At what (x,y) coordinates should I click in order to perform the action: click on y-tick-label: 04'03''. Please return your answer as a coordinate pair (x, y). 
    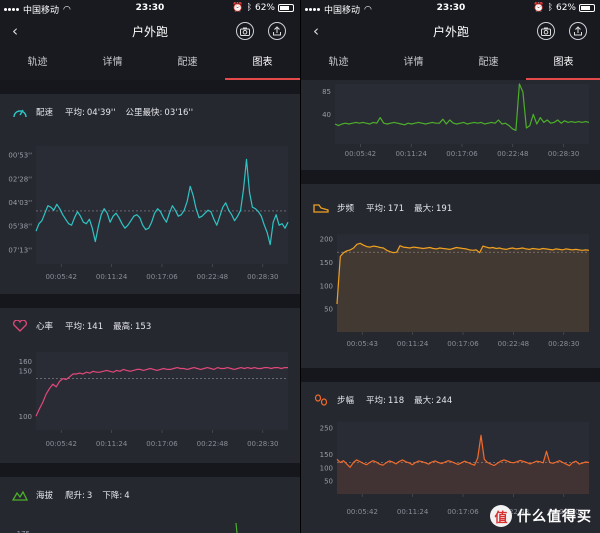
    Looking at the image, I should click on (20, 203).